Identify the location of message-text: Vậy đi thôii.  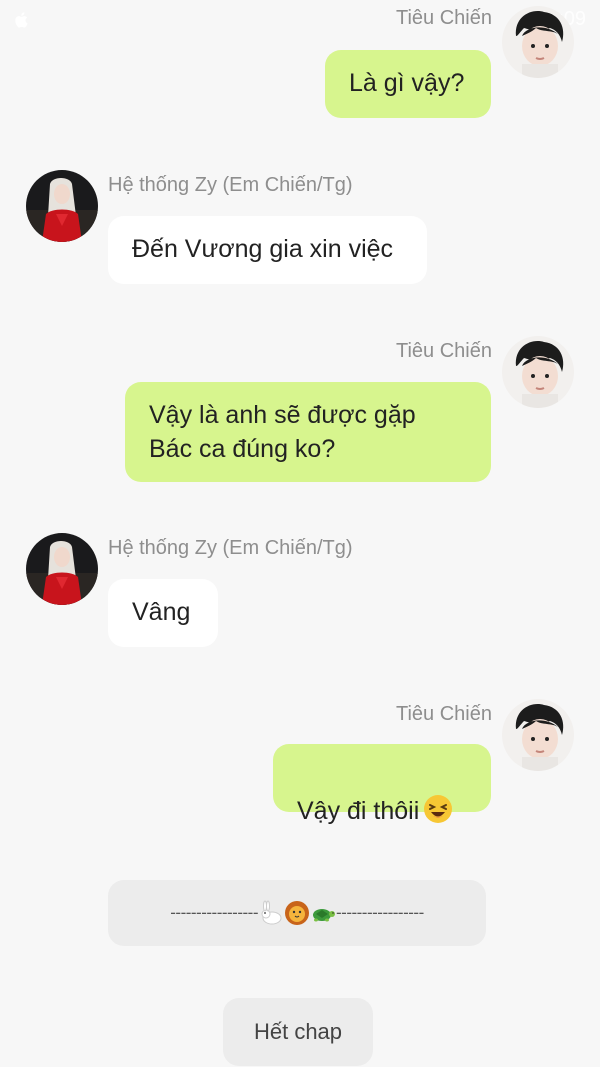
(358, 811).